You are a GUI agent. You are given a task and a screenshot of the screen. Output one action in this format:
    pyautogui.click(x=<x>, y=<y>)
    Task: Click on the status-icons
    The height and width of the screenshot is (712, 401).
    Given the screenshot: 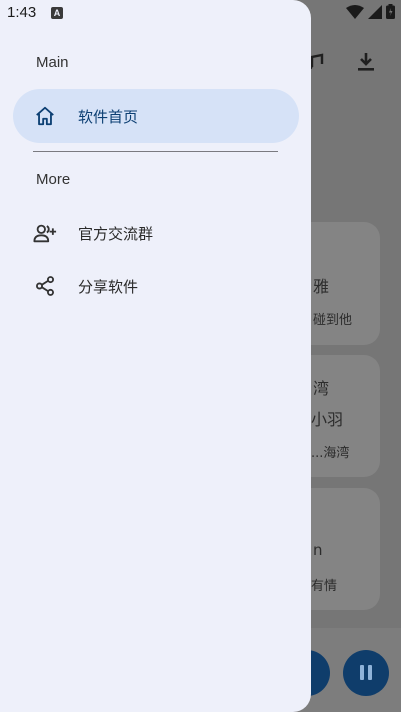 What is the action you would take?
    pyautogui.click(x=370, y=13)
    